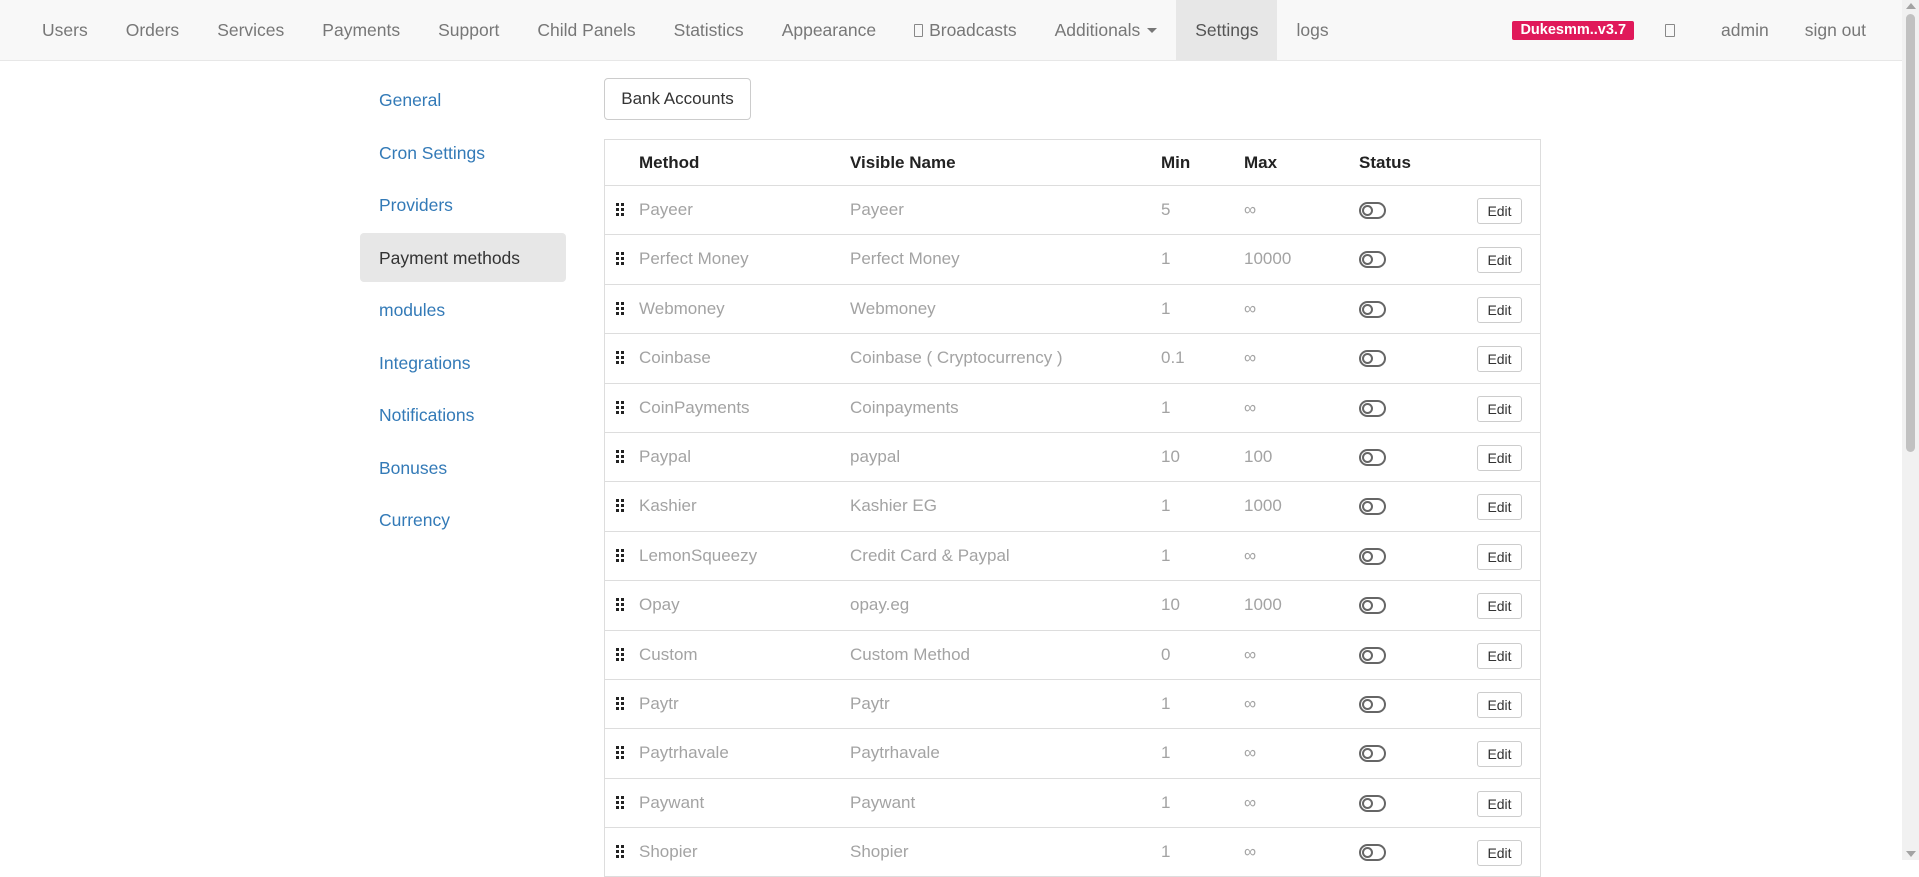 This screenshot has height=877, width=1919. What do you see at coordinates (463, 204) in the screenshot?
I see `sidebar-item-providers: Providers` at bounding box center [463, 204].